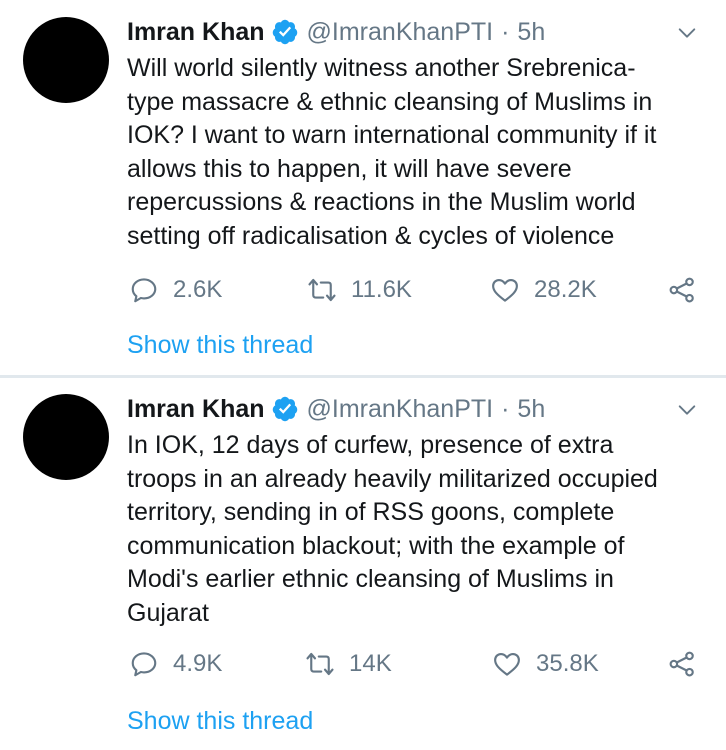 This screenshot has height=750, width=726. I want to click on like-count: 35.8K, so click(567, 663).